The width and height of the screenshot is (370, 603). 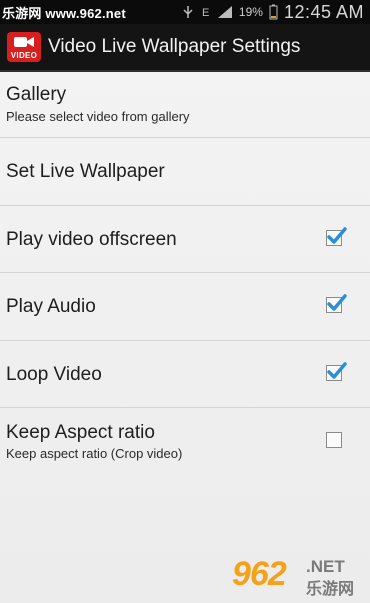 What do you see at coordinates (174, 46) in the screenshot?
I see `page-title: Video Live Wallpaper Settings` at bounding box center [174, 46].